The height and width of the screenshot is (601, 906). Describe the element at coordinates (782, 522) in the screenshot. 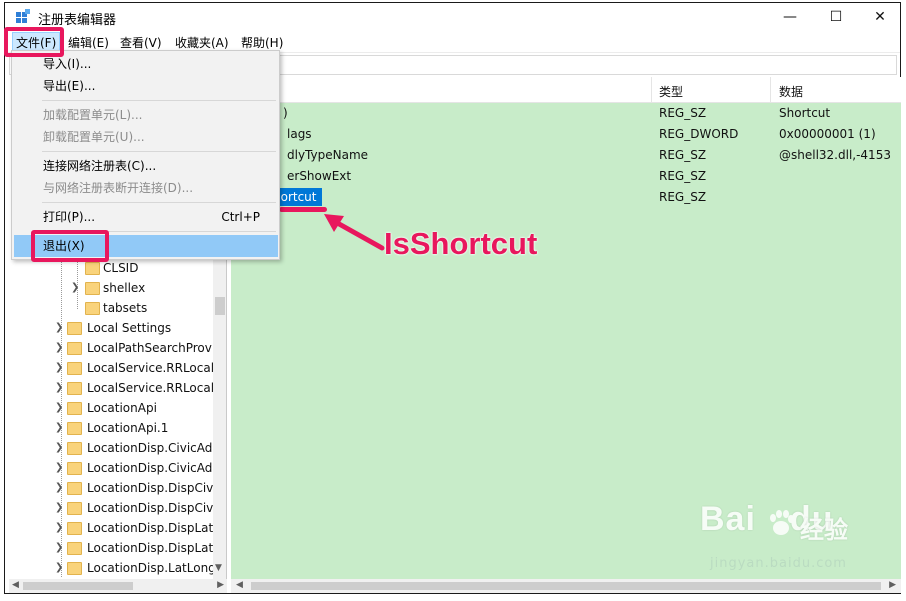

I see `paw-icon` at that location.